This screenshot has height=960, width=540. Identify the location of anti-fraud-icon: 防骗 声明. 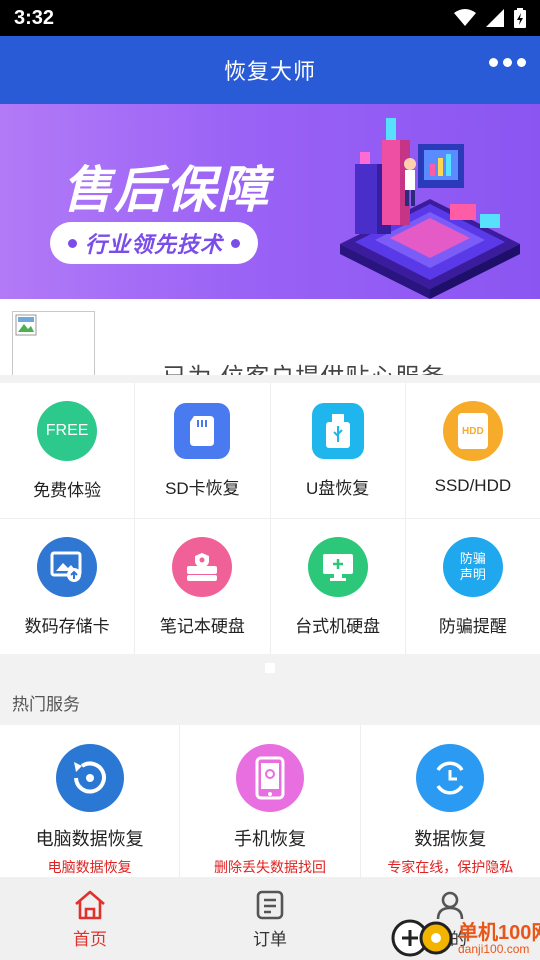
(472, 567).